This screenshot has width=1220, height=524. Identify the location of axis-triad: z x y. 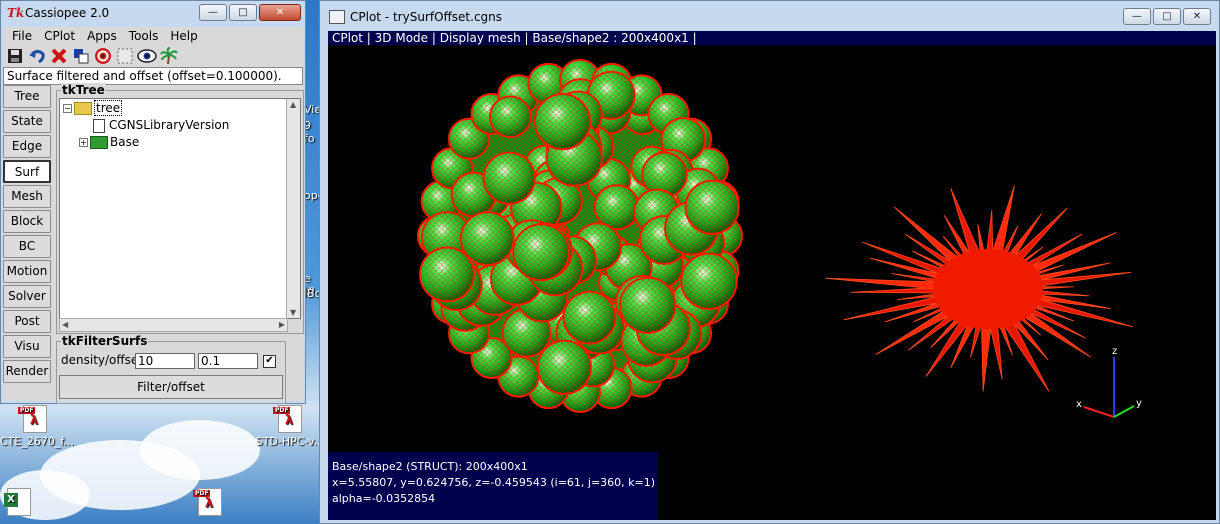
(1109, 382).